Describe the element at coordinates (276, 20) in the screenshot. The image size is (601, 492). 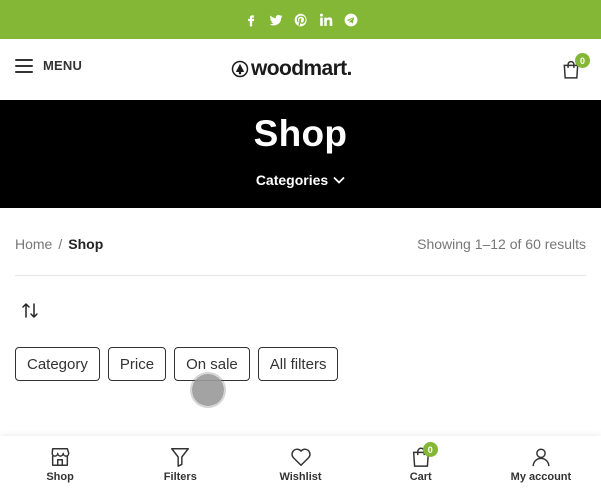
I see `twitter-icon` at that location.